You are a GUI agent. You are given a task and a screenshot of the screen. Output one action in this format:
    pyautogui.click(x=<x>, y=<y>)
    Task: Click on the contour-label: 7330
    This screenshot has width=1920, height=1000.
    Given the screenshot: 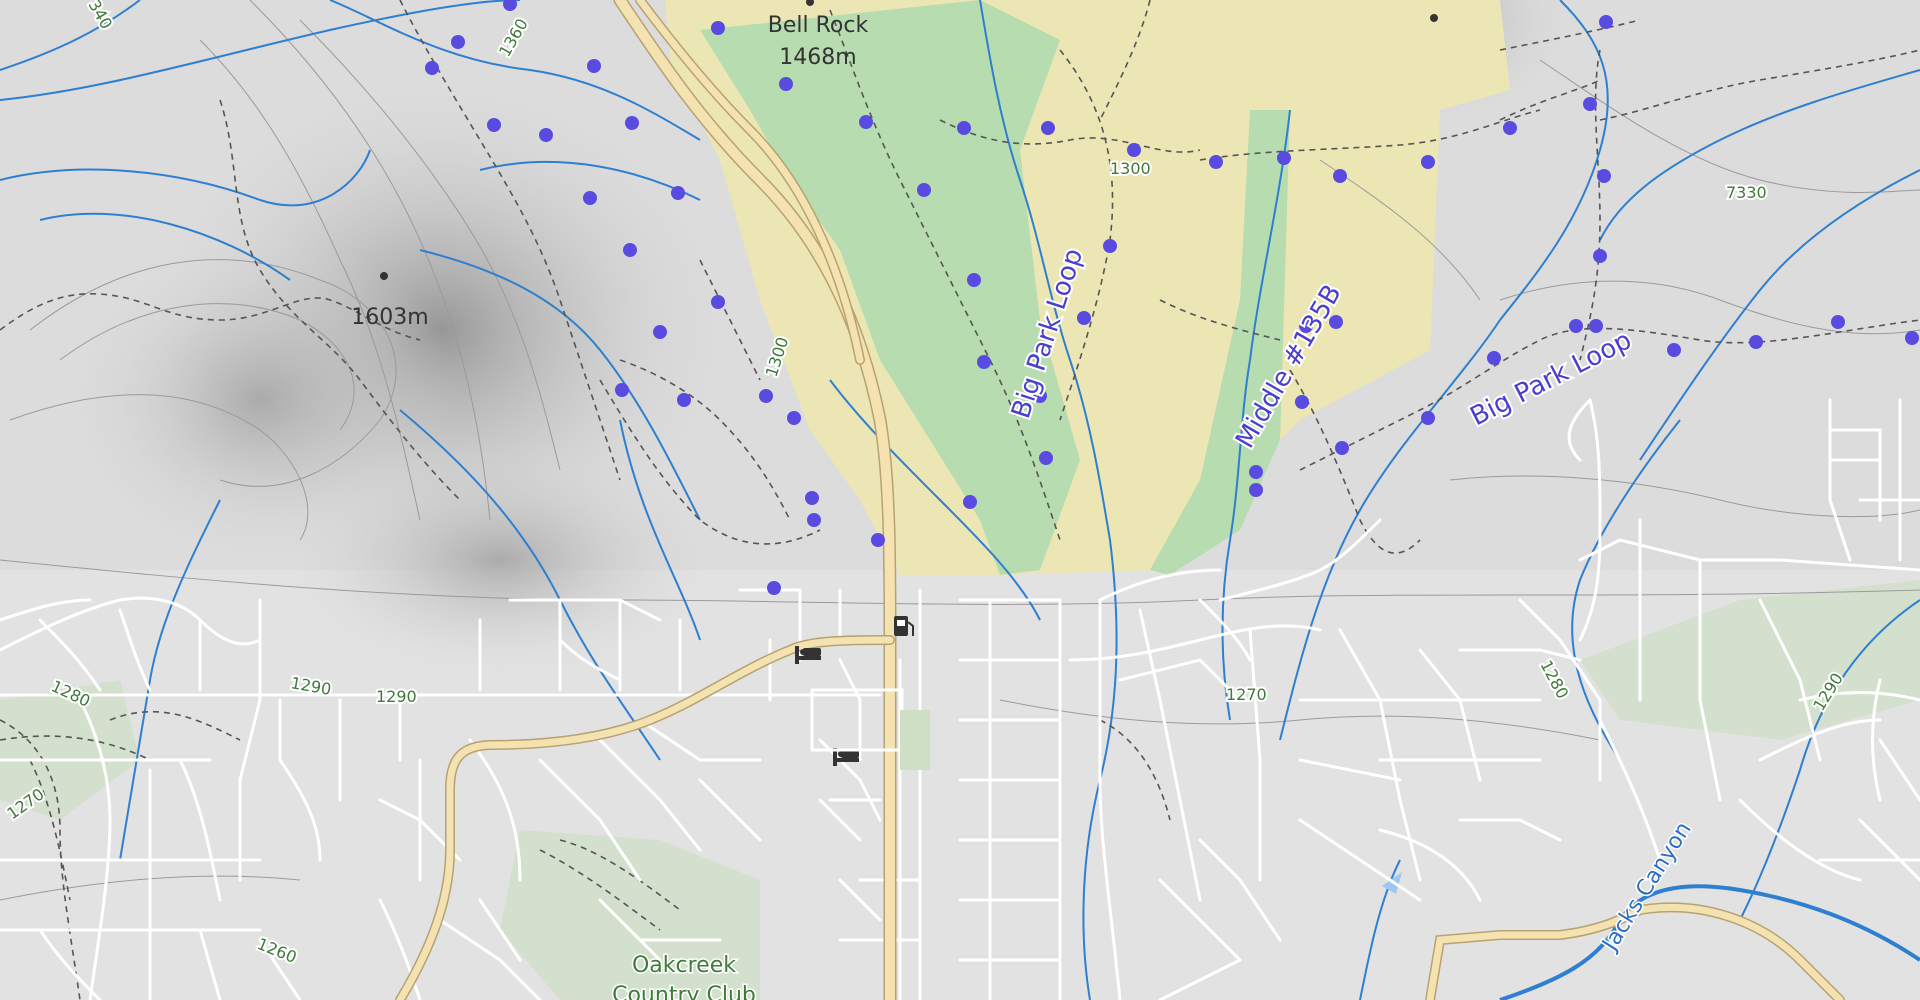 What is the action you would take?
    pyautogui.click(x=1746, y=192)
    